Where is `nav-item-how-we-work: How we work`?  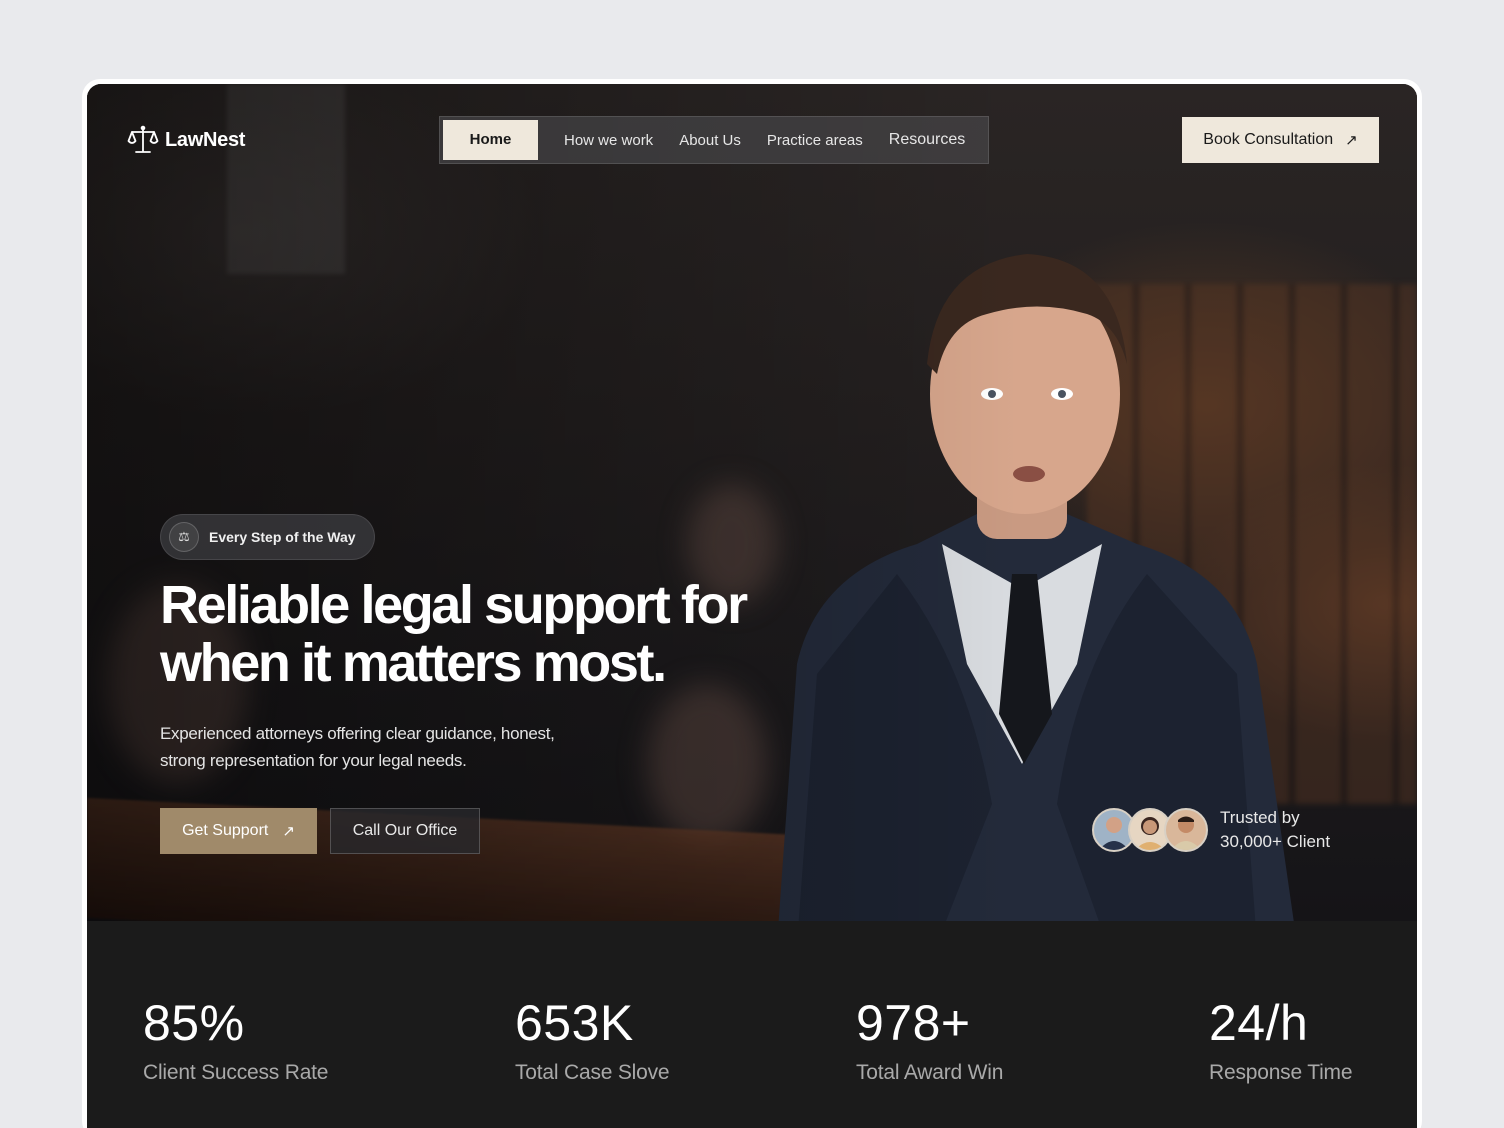
nav-item-how-we-work: How we work is located at coordinates (608, 140).